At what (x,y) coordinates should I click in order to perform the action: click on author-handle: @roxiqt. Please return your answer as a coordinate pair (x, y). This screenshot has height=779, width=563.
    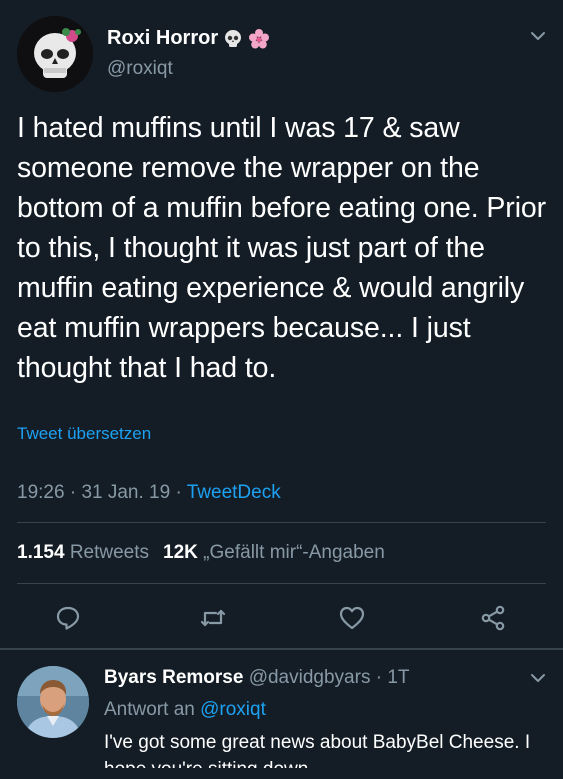
    Looking at the image, I should click on (140, 69).